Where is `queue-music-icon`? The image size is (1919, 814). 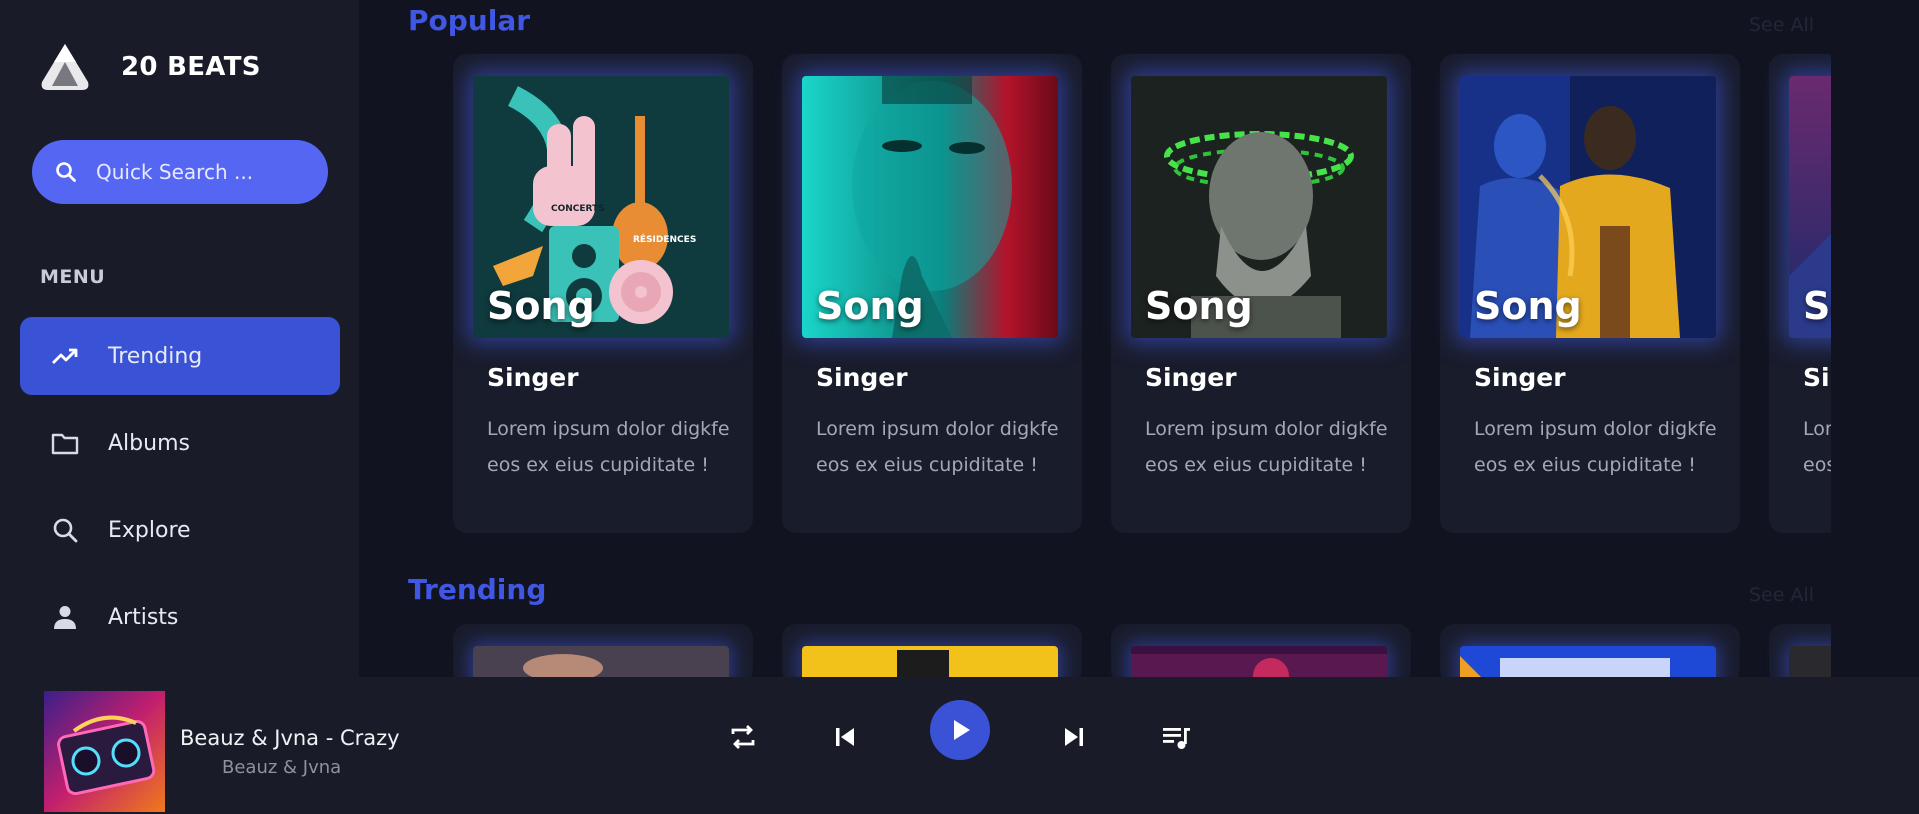
queue-music-icon is located at coordinates (1176, 738).